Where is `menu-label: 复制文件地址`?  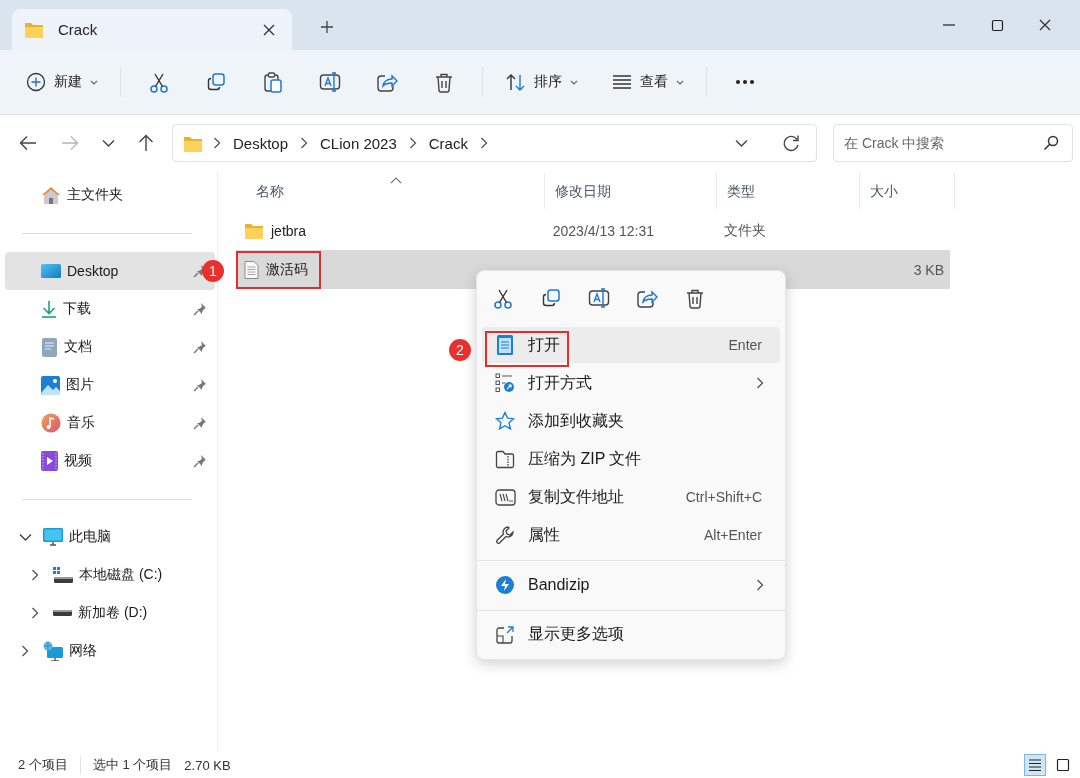
menu-label: 复制文件地址 is located at coordinates (576, 496).